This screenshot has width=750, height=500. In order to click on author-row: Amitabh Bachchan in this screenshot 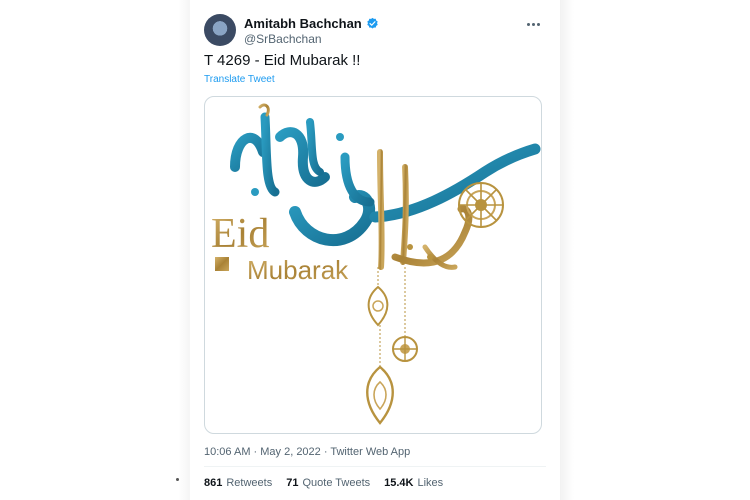, I will do `click(311, 23)`.